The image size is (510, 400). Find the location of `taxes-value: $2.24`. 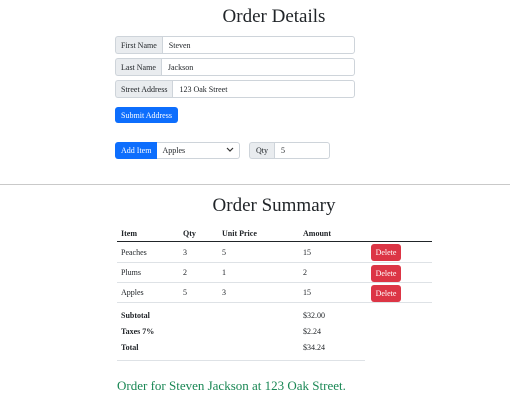

taxes-value: $2.24 is located at coordinates (312, 331).